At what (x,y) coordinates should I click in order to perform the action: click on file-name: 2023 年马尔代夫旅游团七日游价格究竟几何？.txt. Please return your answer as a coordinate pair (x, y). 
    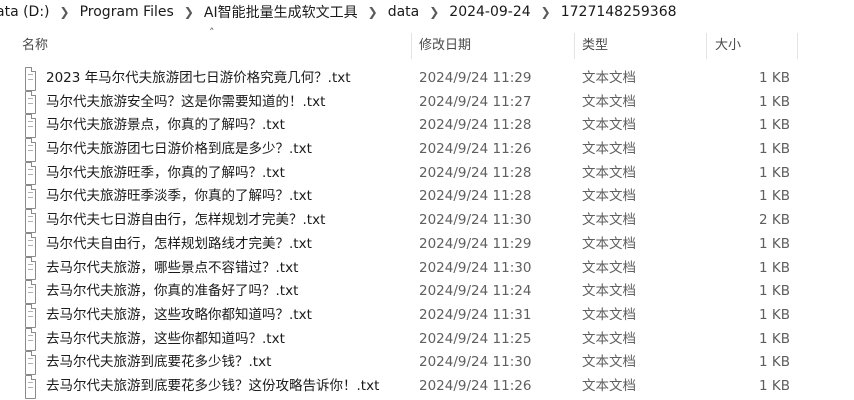
    Looking at the image, I should click on (198, 78).